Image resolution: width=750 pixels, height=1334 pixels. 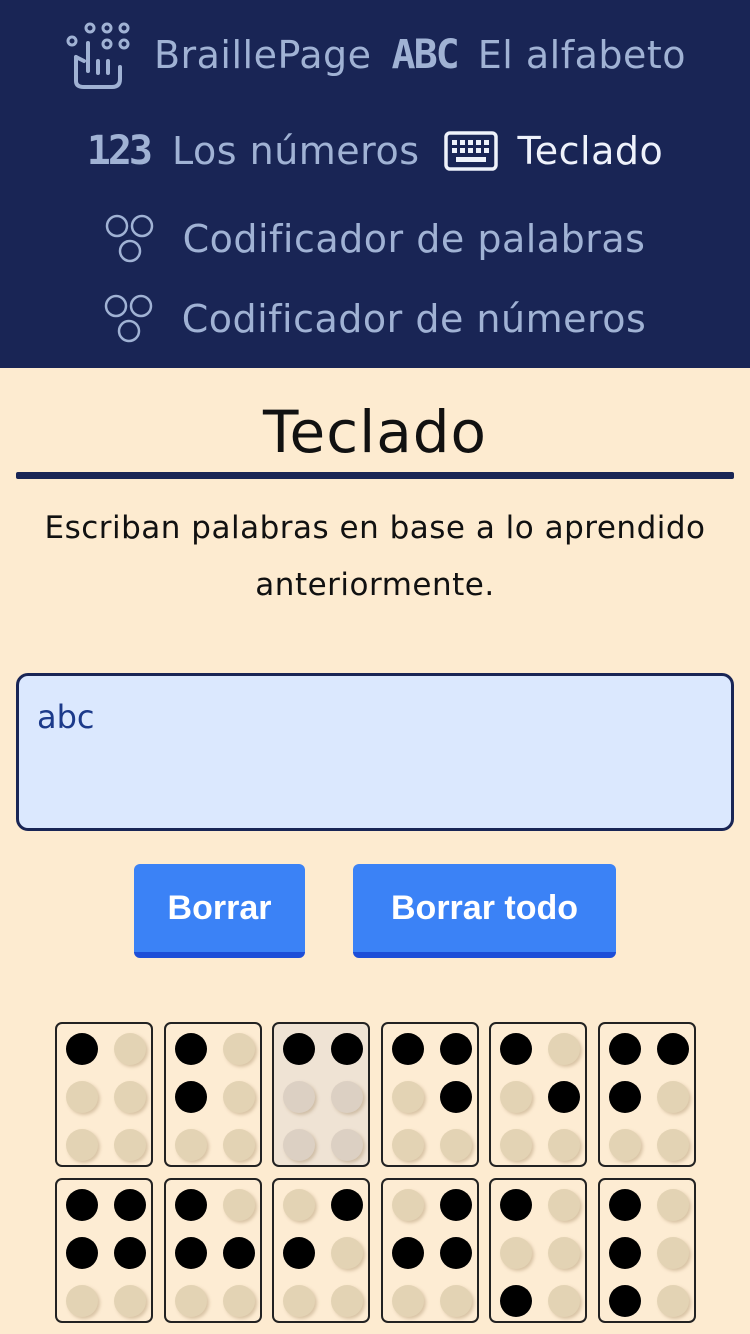 What do you see at coordinates (104, 1094) in the screenshot?
I see `braille-key-a` at bounding box center [104, 1094].